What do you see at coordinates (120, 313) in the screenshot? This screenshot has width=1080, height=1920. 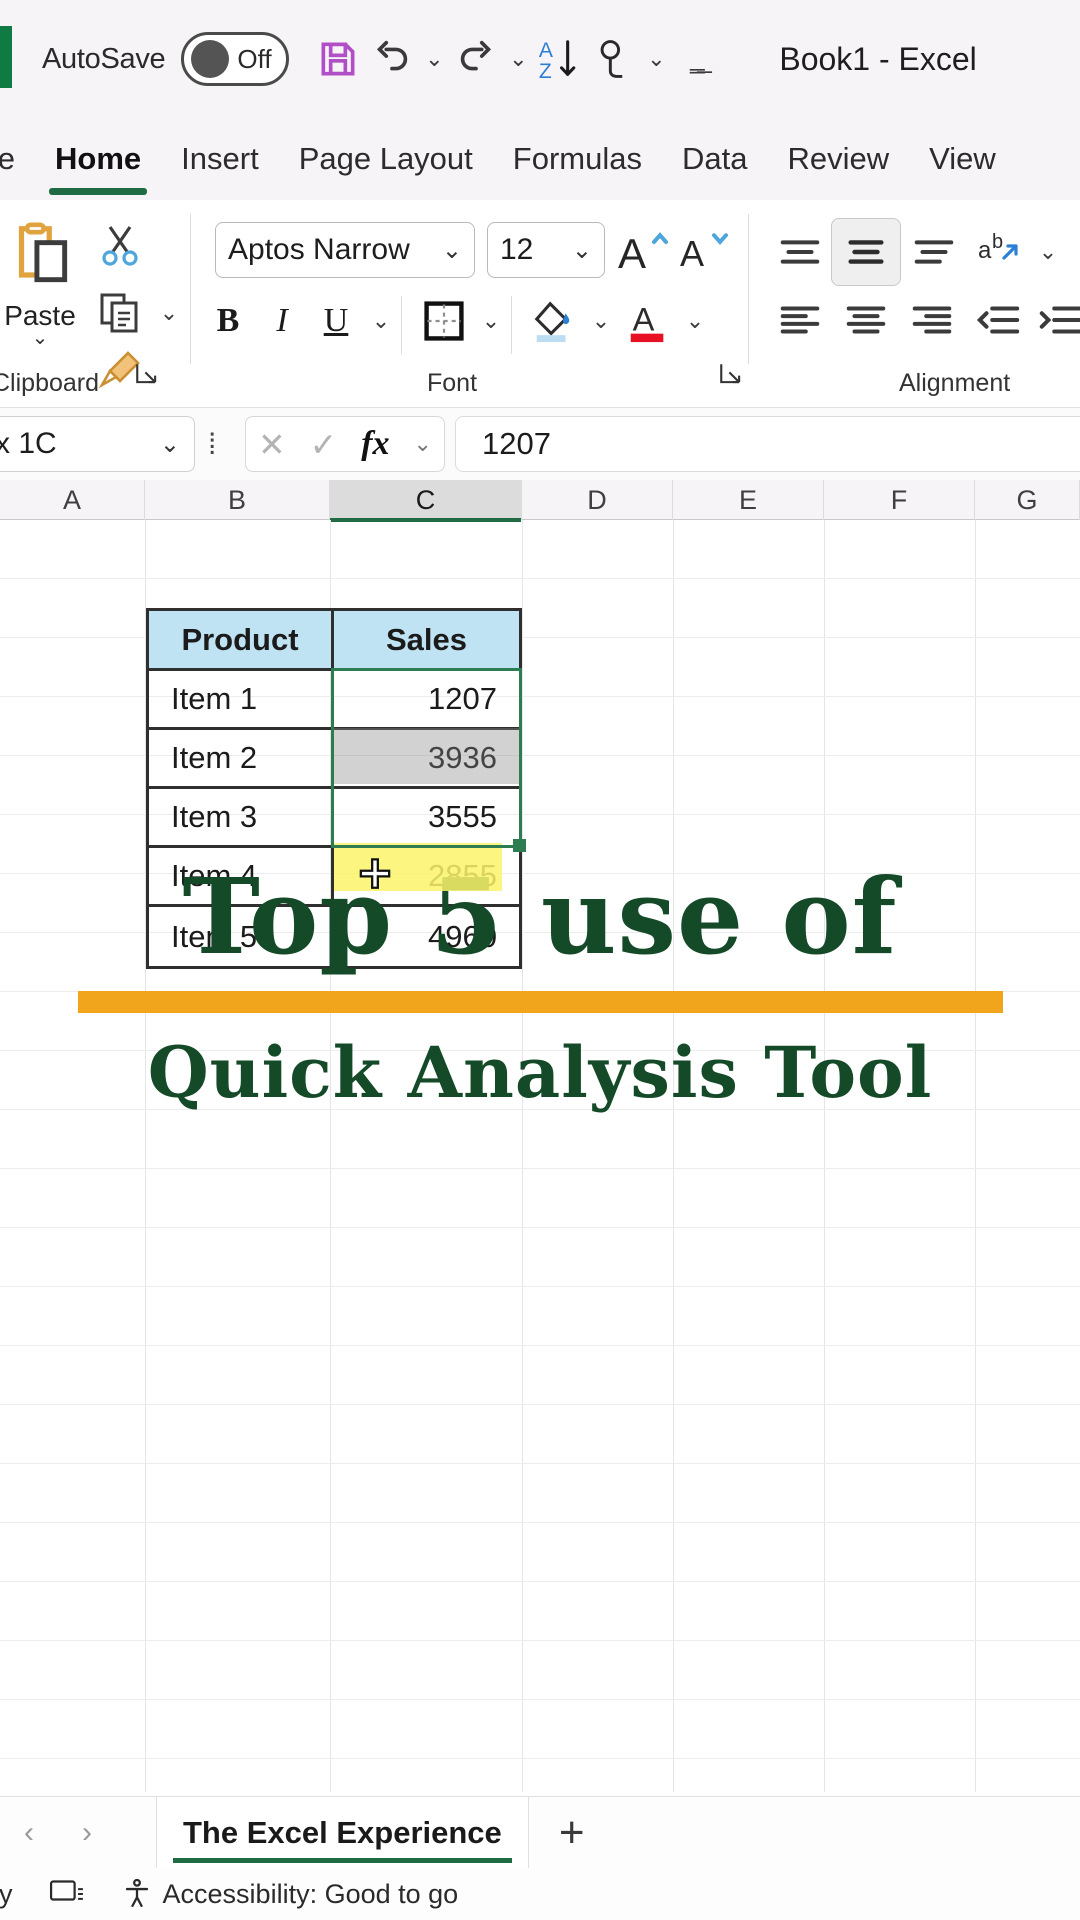 I see `copy-icon` at bounding box center [120, 313].